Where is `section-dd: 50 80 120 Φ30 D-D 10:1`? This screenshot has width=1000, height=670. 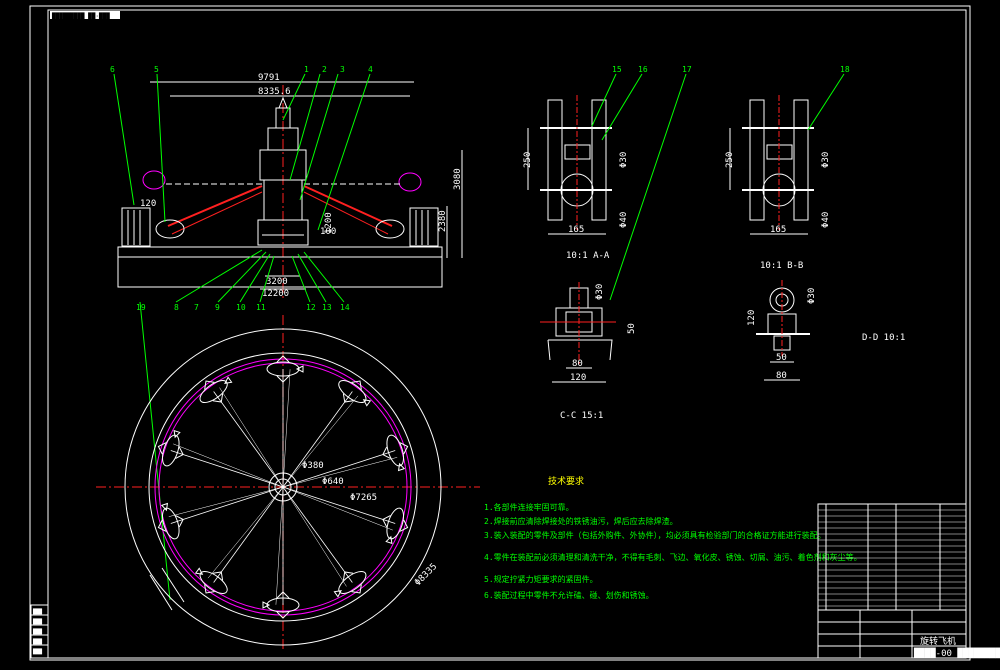
section-dd: 50 80 120 Φ30 D-D 10:1 is located at coordinates (826, 330).